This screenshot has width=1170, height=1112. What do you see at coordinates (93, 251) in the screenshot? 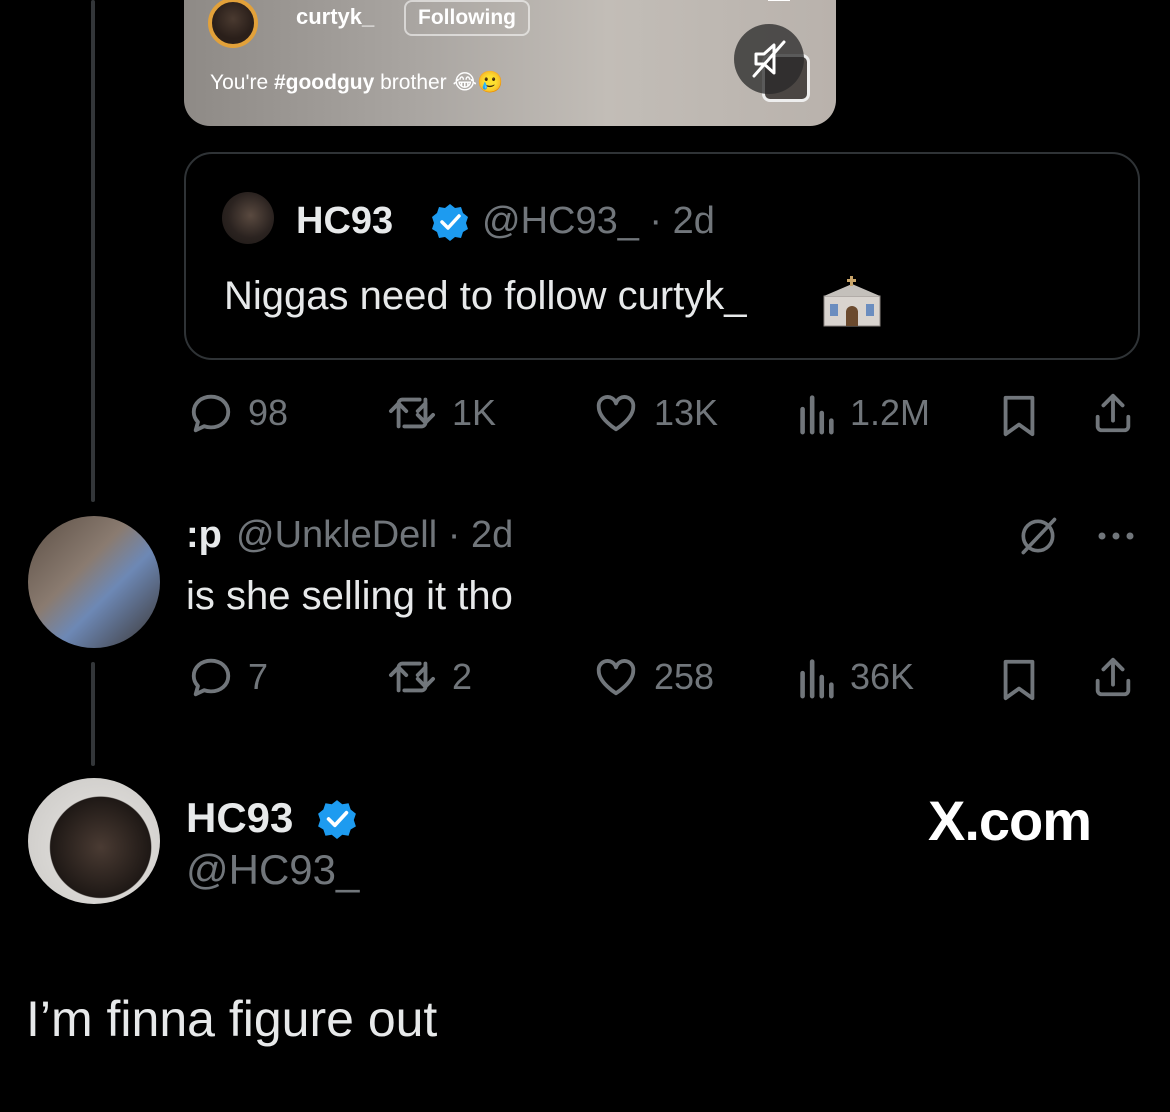
I see `thread-connector-top` at bounding box center [93, 251].